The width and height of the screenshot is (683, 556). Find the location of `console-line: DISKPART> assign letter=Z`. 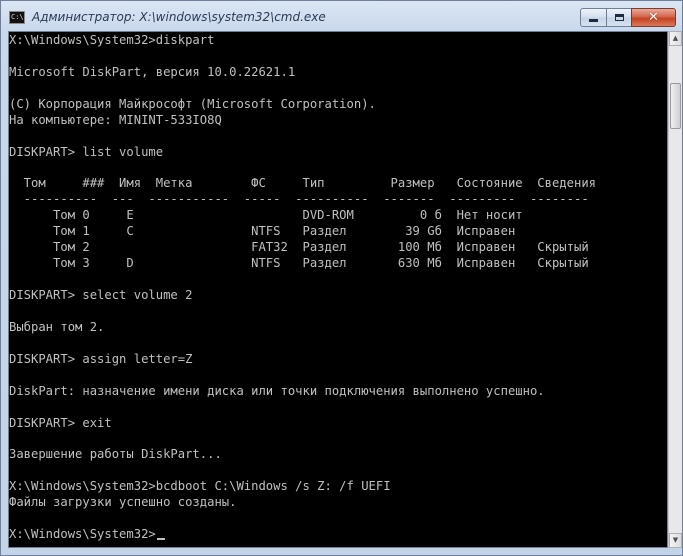

console-line: DISKPART> assign letter=Z is located at coordinates (101, 358).